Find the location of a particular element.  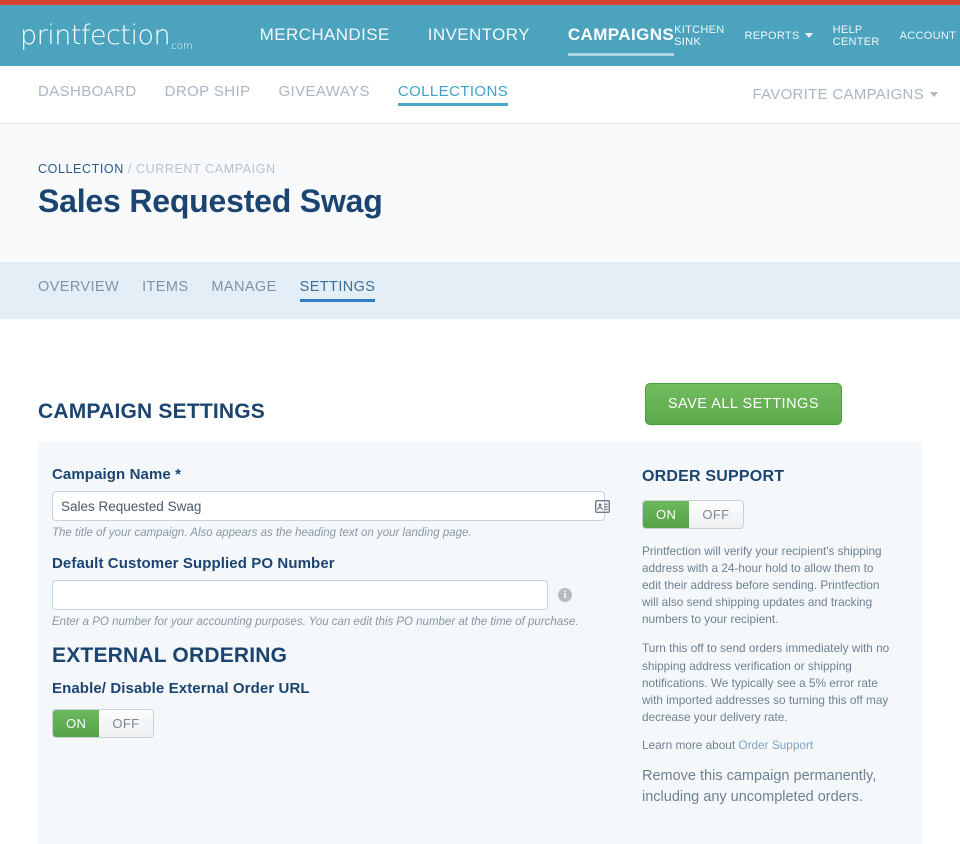

order-support-learn-more: Learn more about Order Support is located at coordinates (771, 745).